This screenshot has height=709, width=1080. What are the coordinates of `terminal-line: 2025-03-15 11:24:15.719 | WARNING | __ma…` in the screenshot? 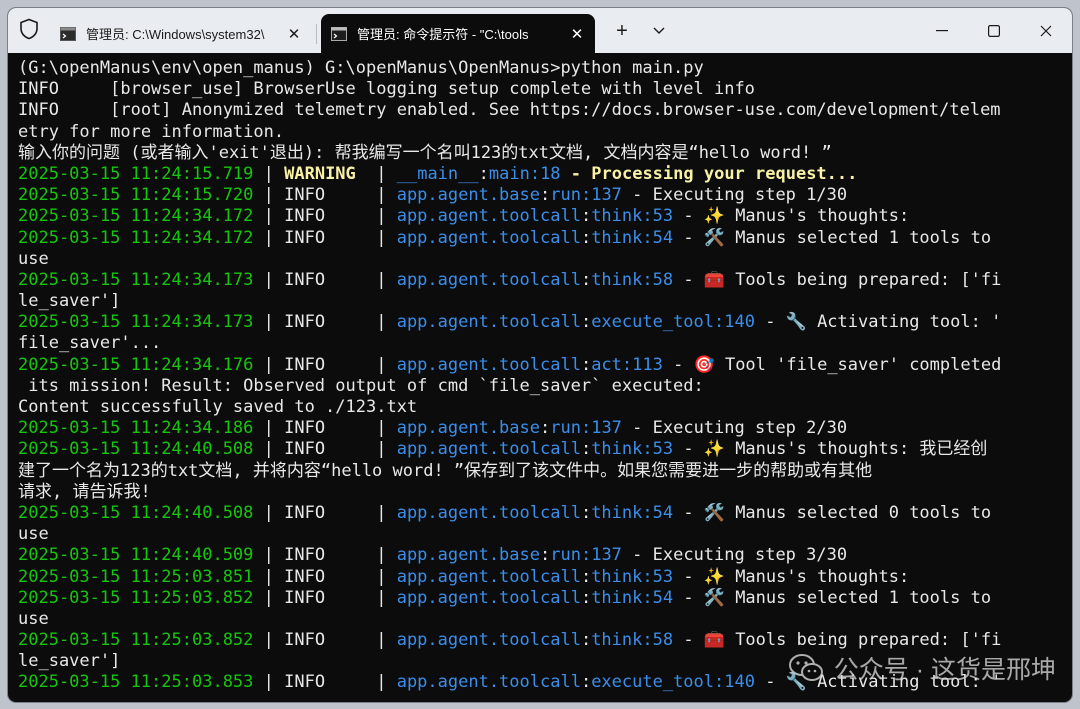 It's located at (545, 174).